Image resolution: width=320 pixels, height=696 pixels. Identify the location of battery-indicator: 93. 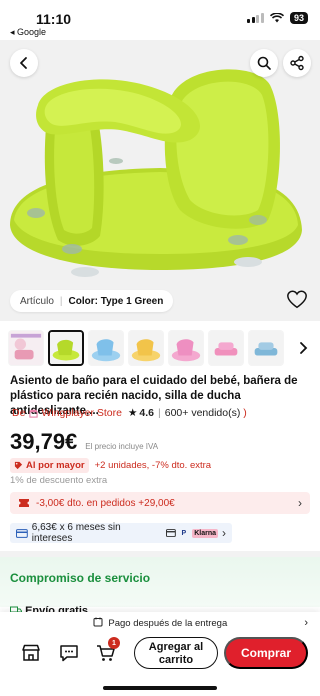
(298, 18).